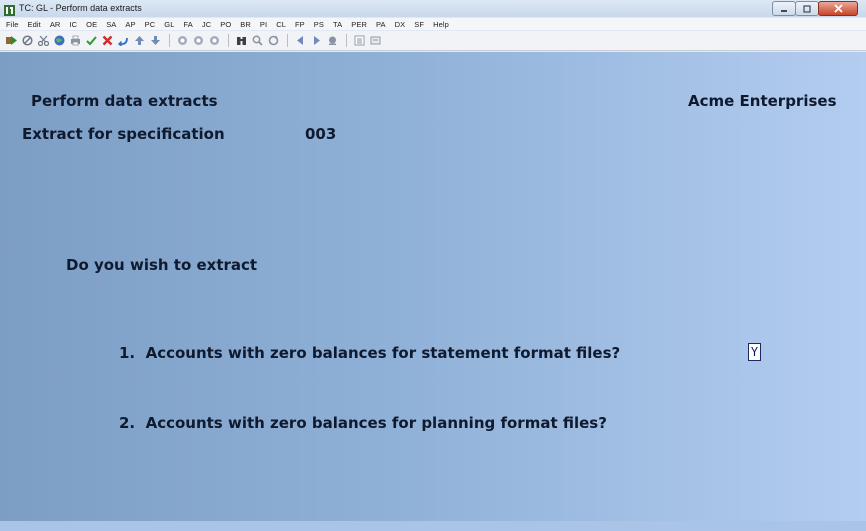  Describe the element at coordinates (225, 24) in the screenshot. I see `menu-po: PO` at that location.